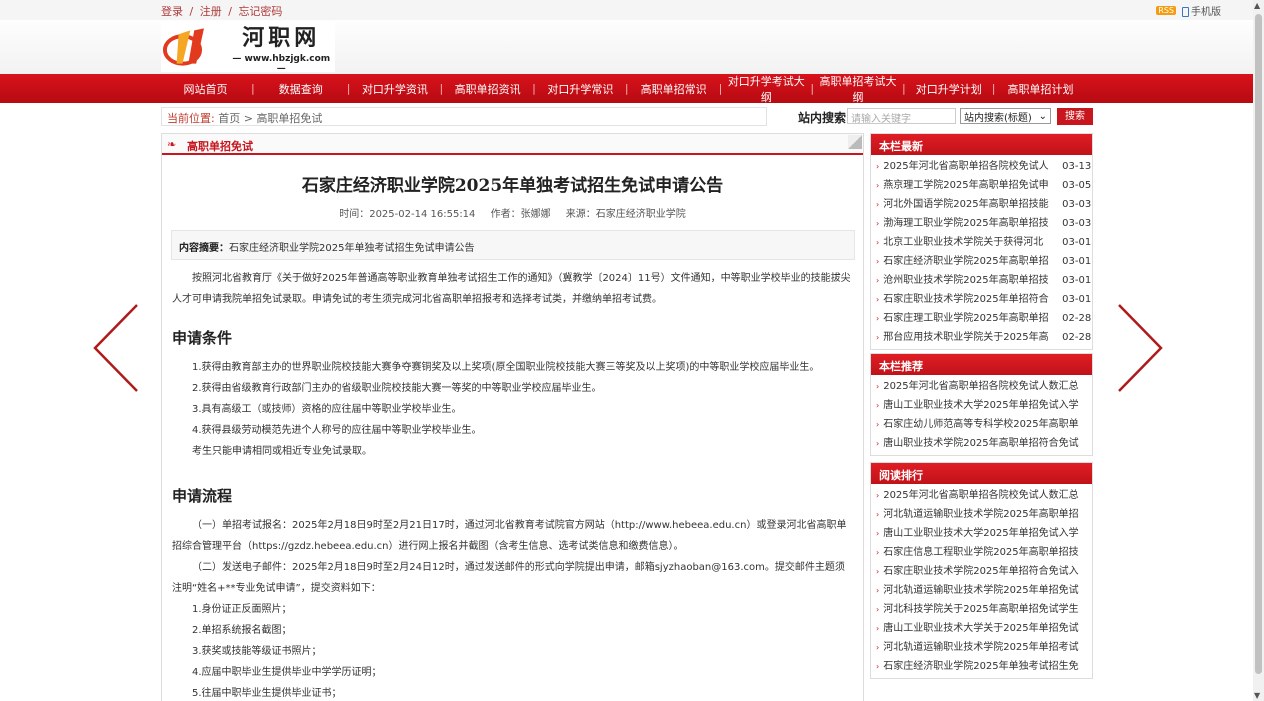 Image resolution: width=1264 pixels, height=701 pixels. Describe the element at coordinates (205, 89) in the screenshot. I see `nav-item-home: 网站首页` at that location.